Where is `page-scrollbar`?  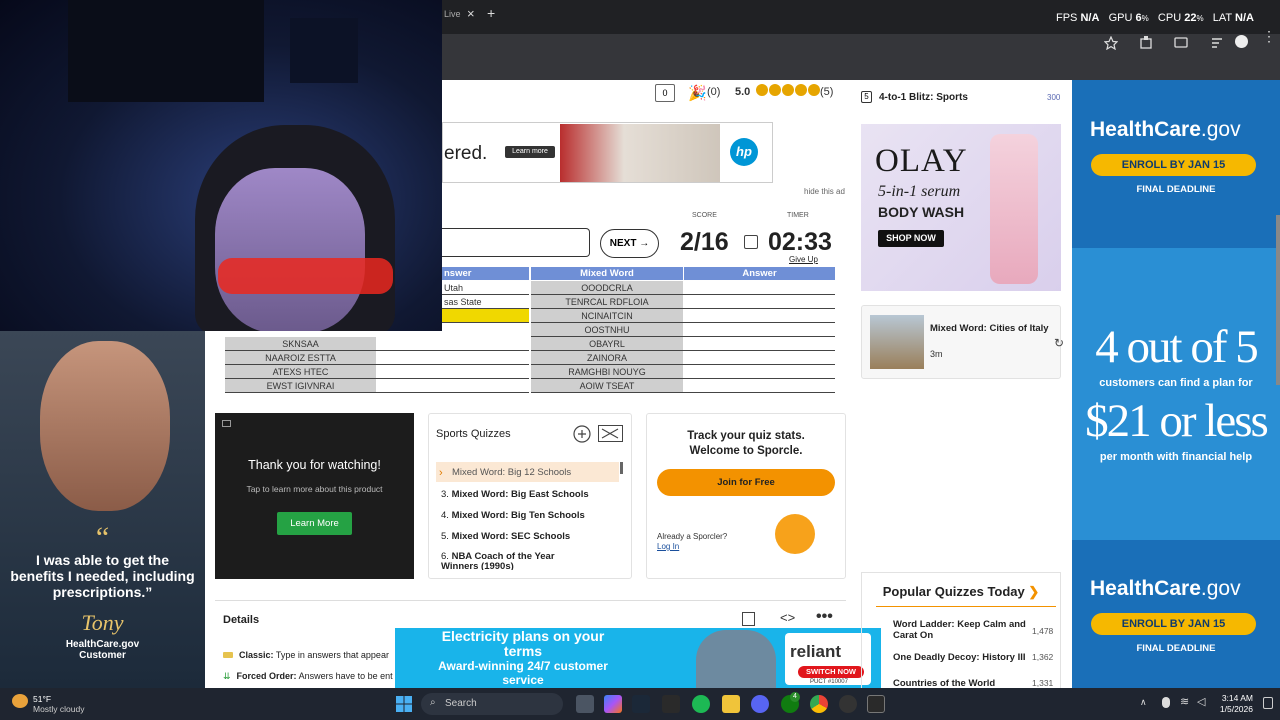
page-scrollbar is located at coordinates (1278, 300).